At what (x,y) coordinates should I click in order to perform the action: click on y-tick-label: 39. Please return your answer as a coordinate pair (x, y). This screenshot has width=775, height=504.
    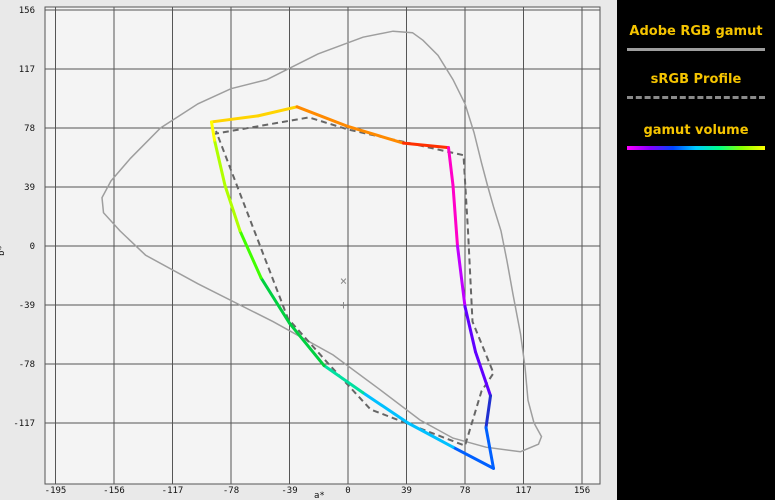
    Looking at the image, I should click on (29, 188).